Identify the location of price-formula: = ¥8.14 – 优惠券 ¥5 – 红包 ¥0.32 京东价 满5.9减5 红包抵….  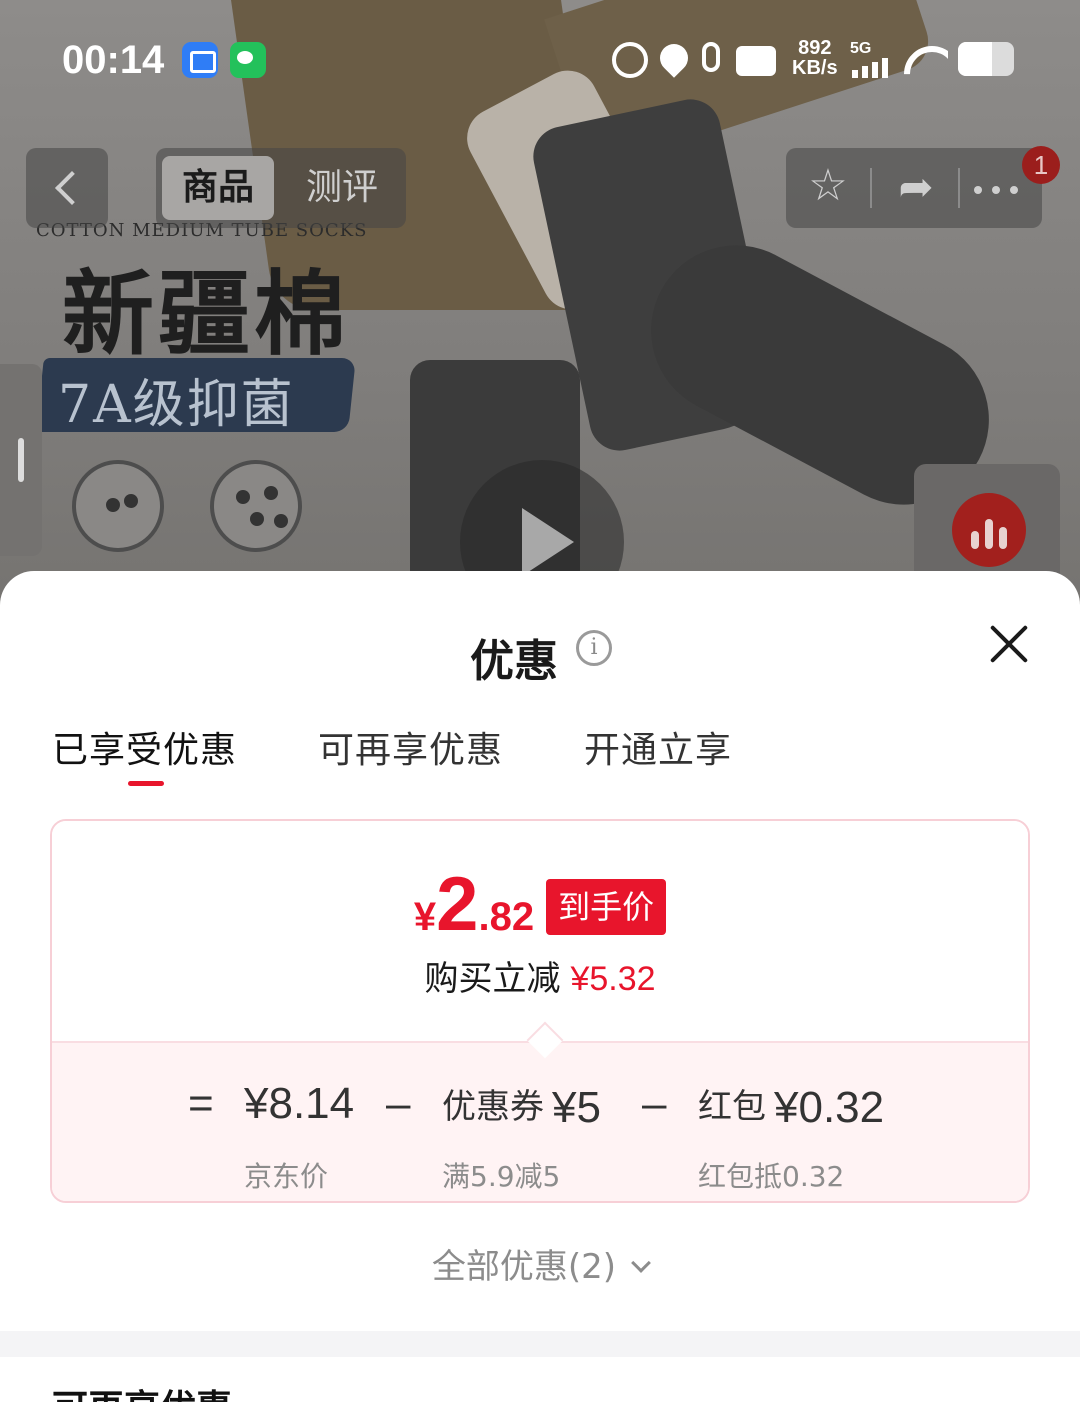
(540, 1121).